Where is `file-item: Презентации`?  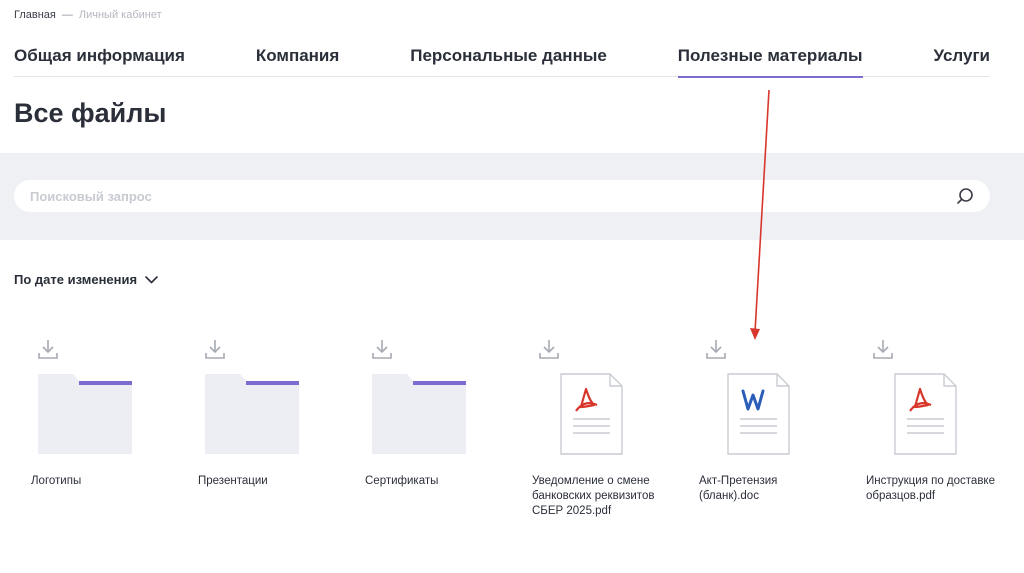 file-item: Презентации is located at coordinates (281, 443).